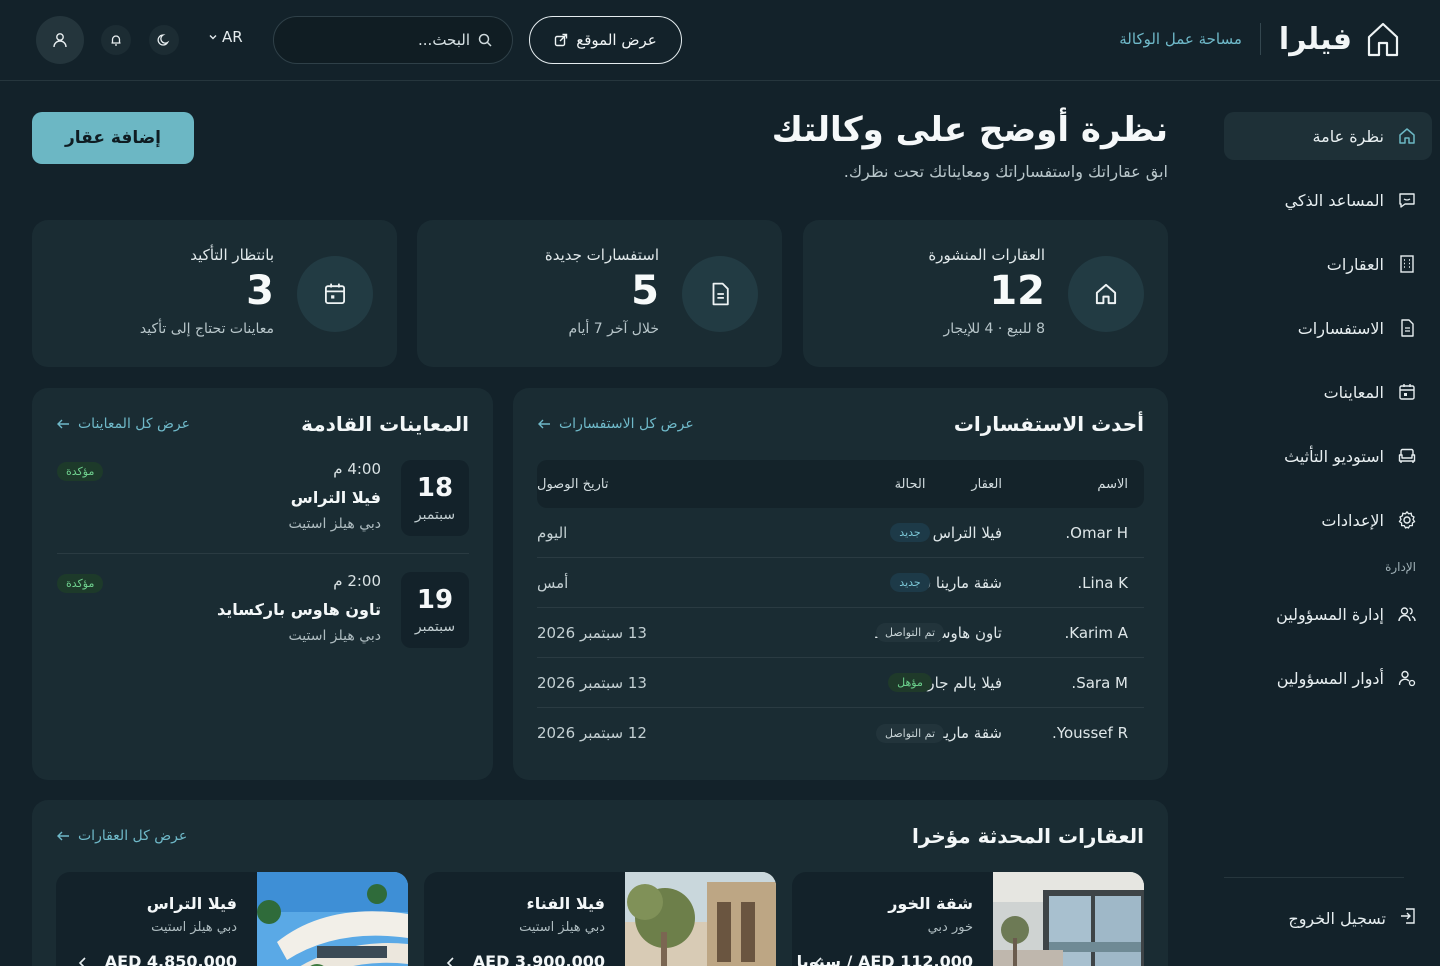  Describe the element at coordinates (213, 37) in the screenshot. I see `chevron-down-icon` at that location.